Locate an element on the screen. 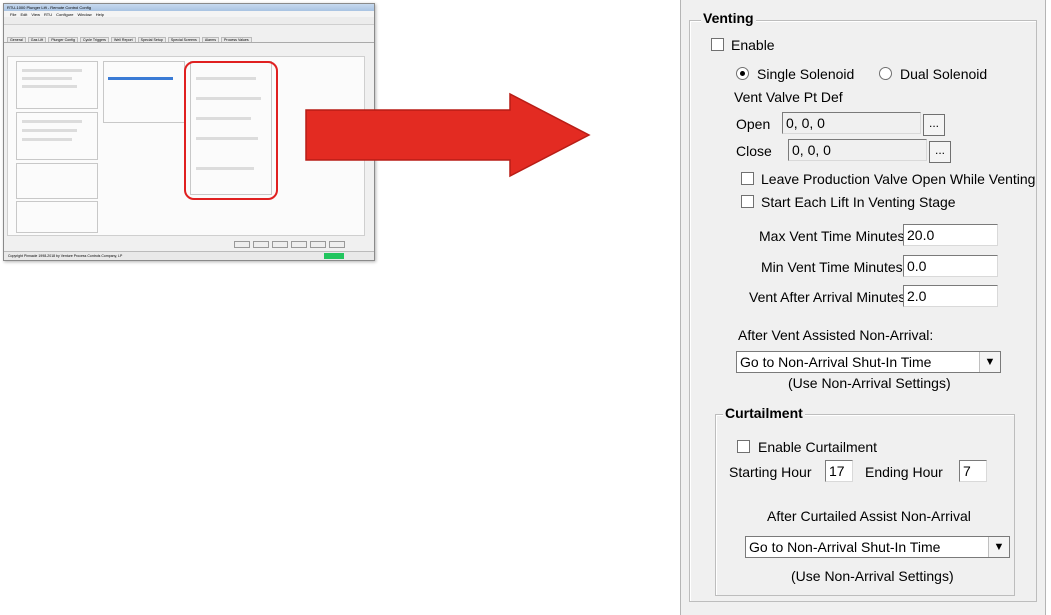 The width and height of the screenshot is (1051, 615). thumb-tab: Special Screens is located at coordinates (183, 39).